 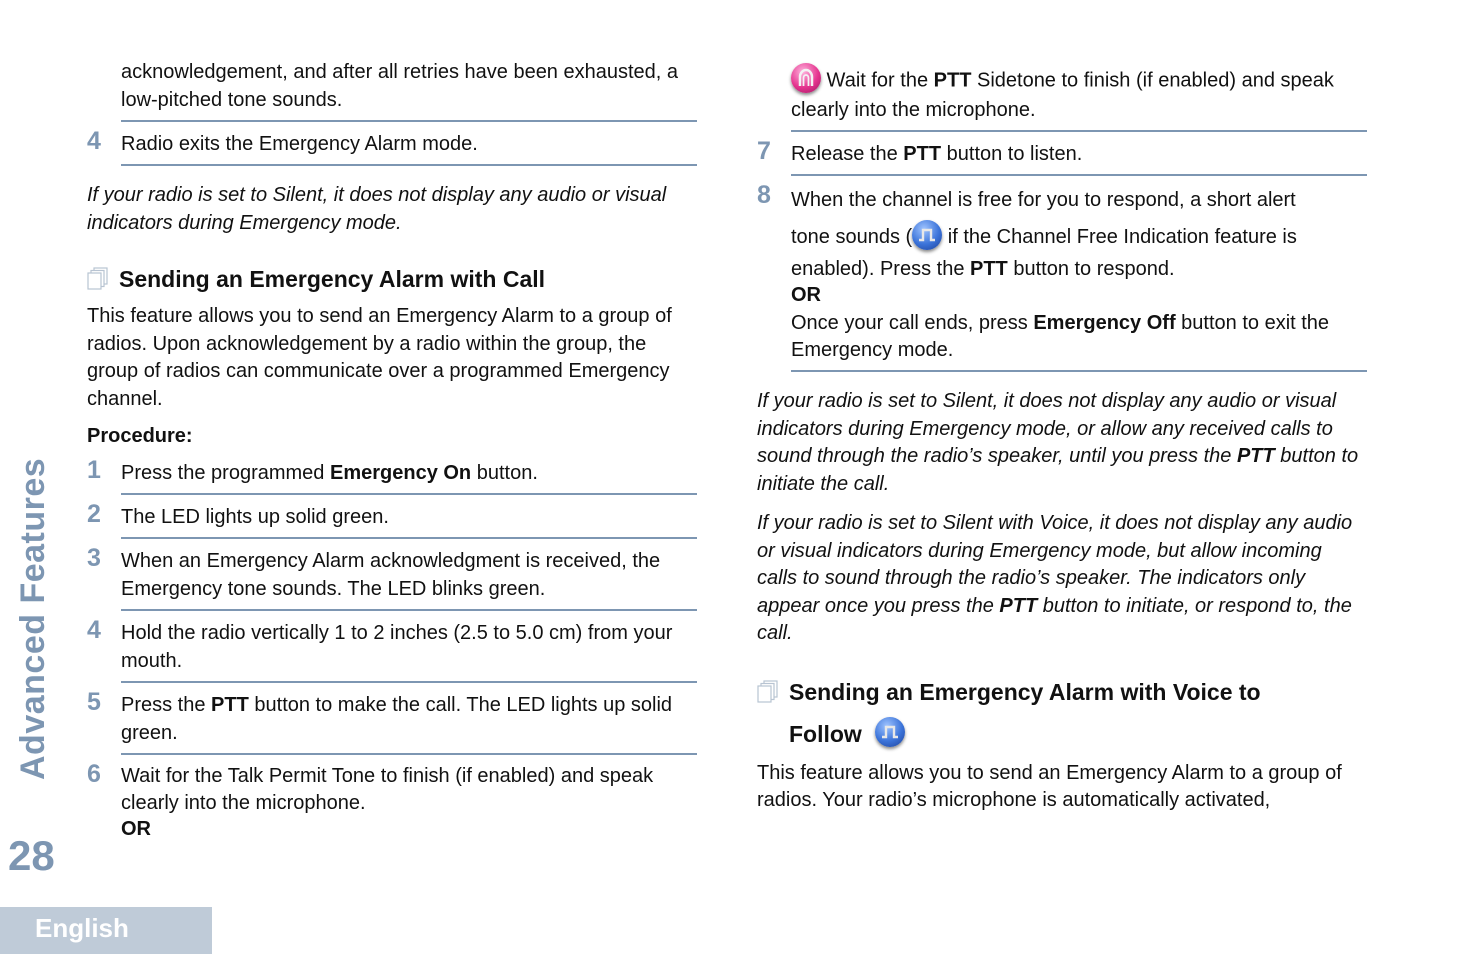 I want to click on voice-to-follow-tone-icon, so click(x=889, y=732).